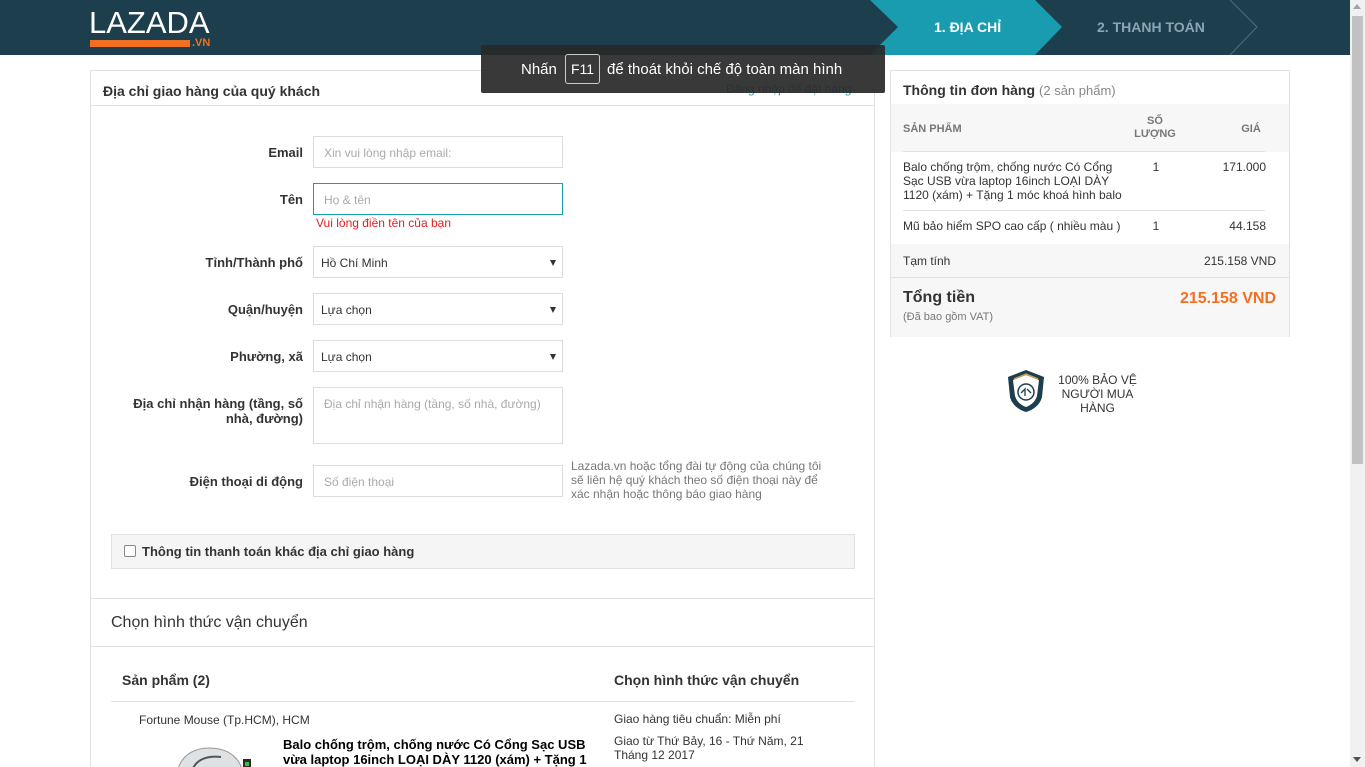 The height and width of the screenshot is (767, 1365). Describe the element at coordinates (932, 129) in the screenshot. I see `column-product: SẢN PHẨM` at that location.